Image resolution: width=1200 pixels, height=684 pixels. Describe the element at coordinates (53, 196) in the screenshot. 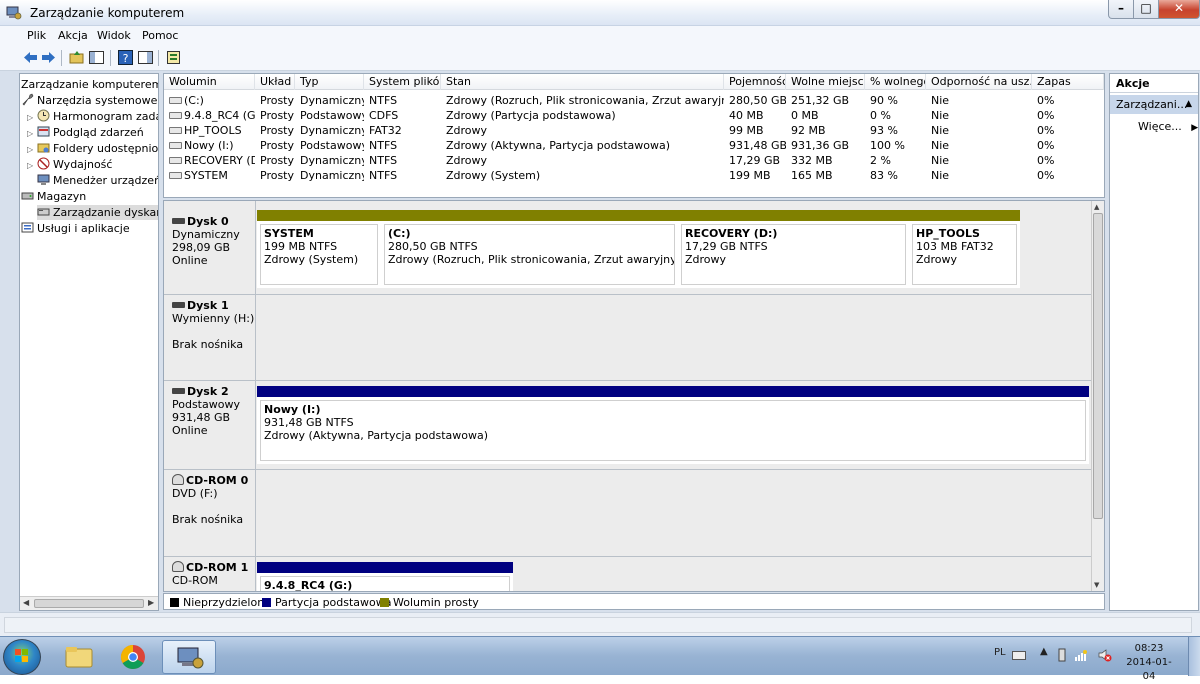

I see `tree-item-storage: Magazyn` at that location.